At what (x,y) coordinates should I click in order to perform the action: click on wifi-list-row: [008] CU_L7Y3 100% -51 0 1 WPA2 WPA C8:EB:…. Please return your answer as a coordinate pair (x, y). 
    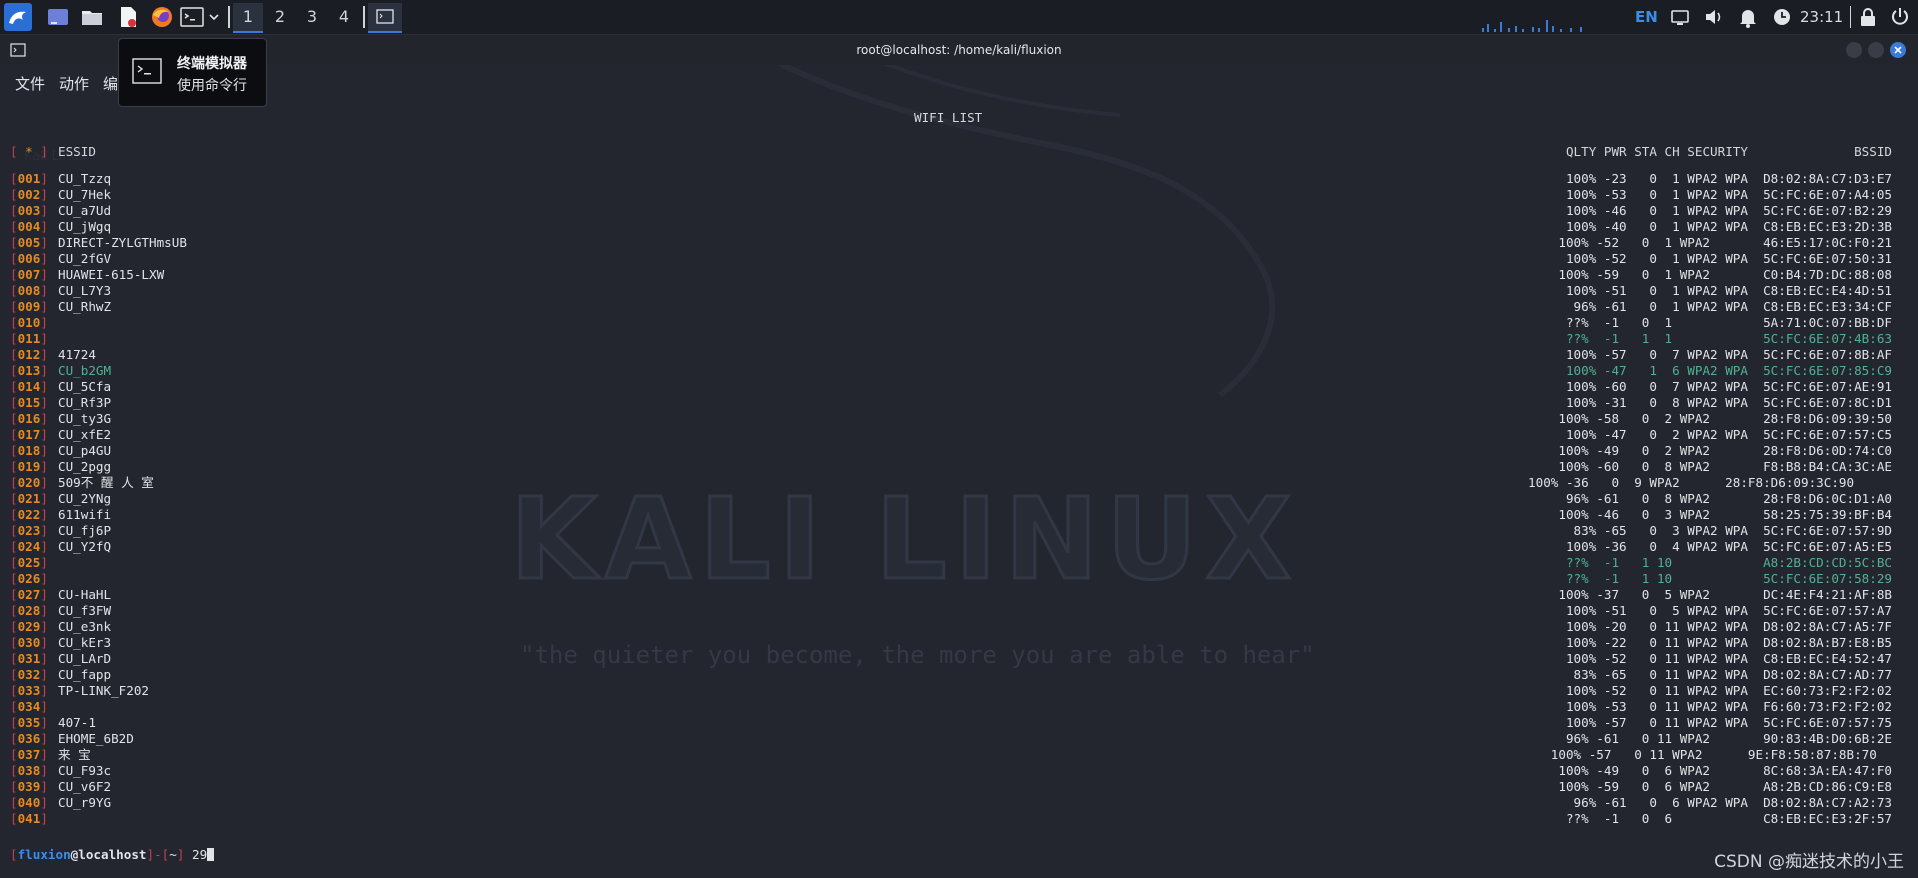
    Looking at the image, I should click on (959, 291).